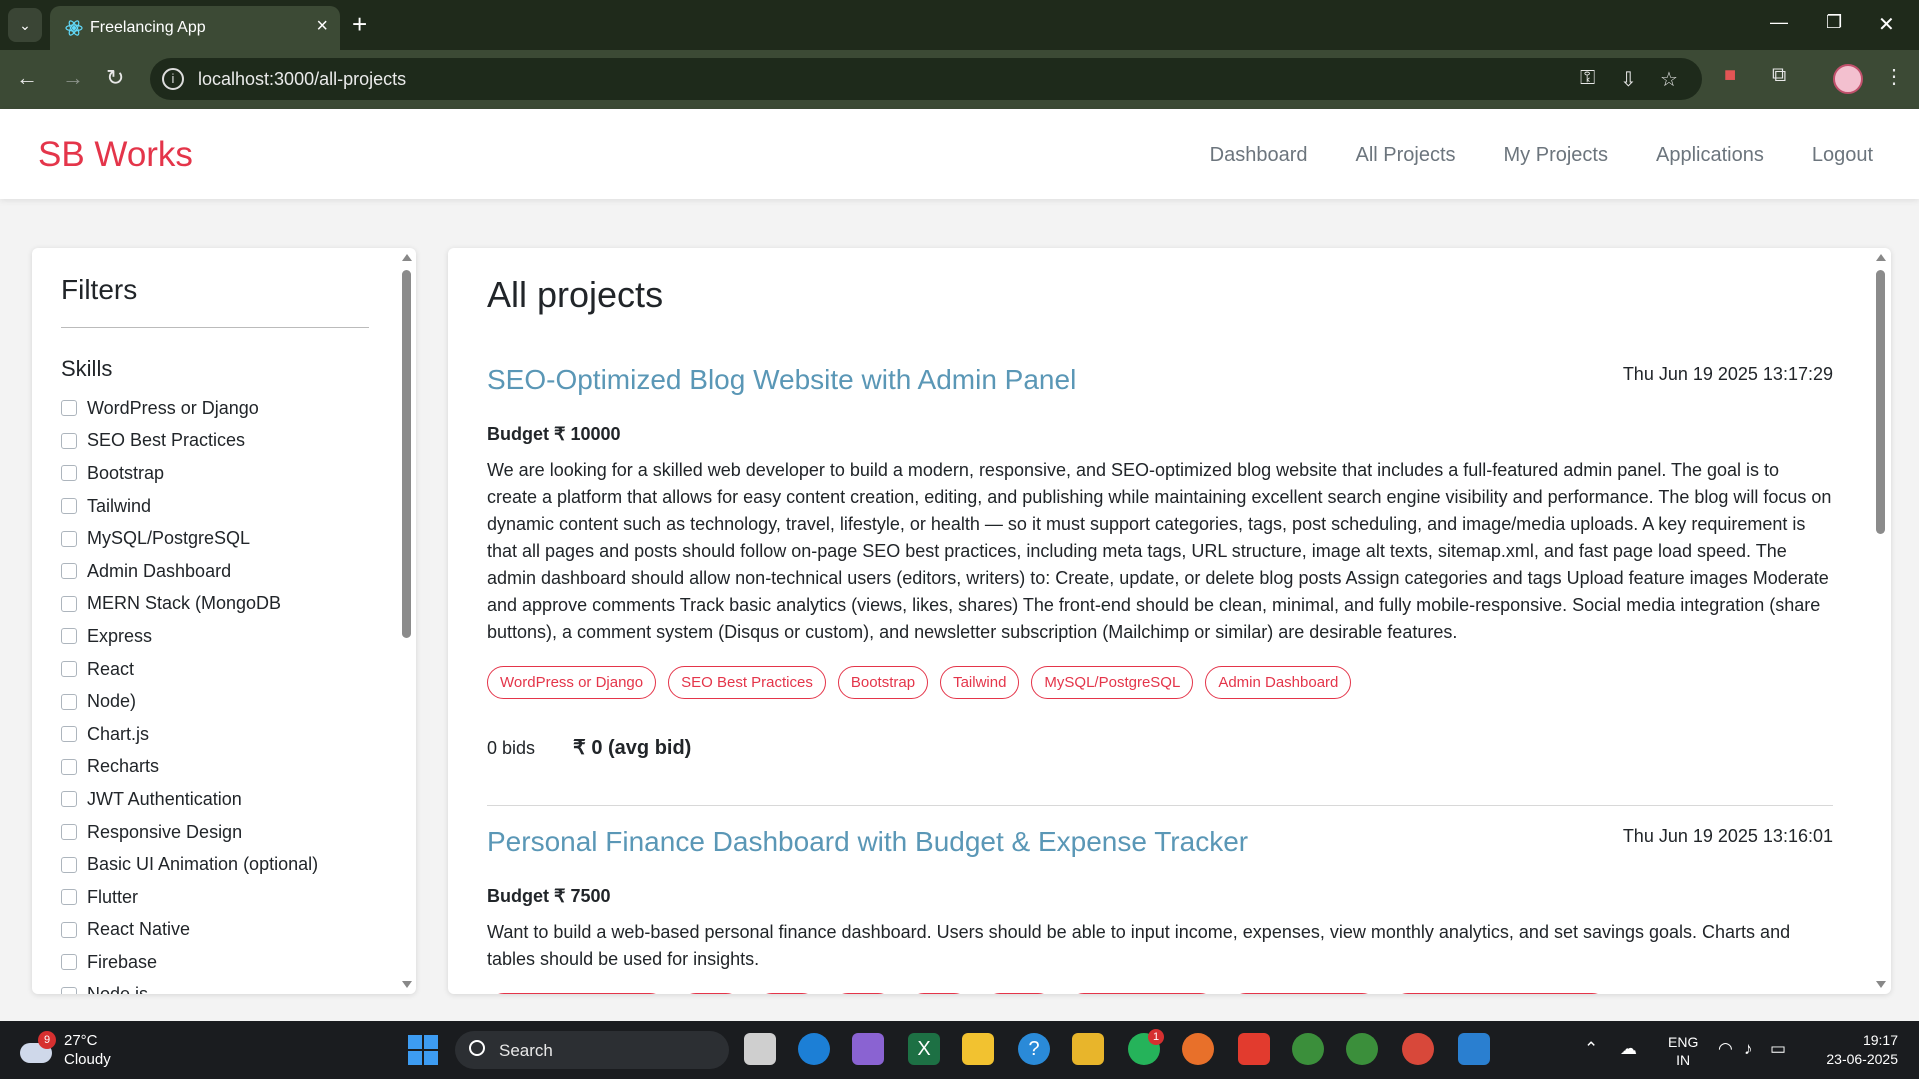 The width and height of the screenshot is (1919, 1079). I want to click on brand-logo: SB Works, so click(115, 155).